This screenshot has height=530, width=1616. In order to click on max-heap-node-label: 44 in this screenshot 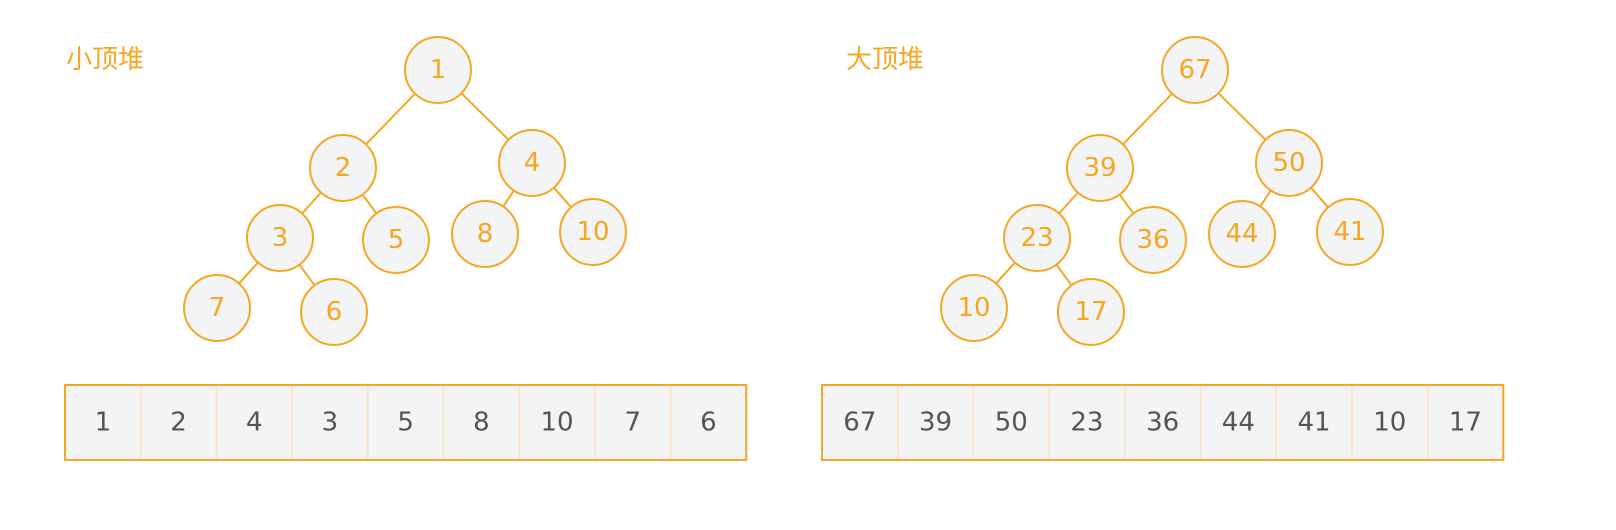, I will do `click(1241, 234)`.